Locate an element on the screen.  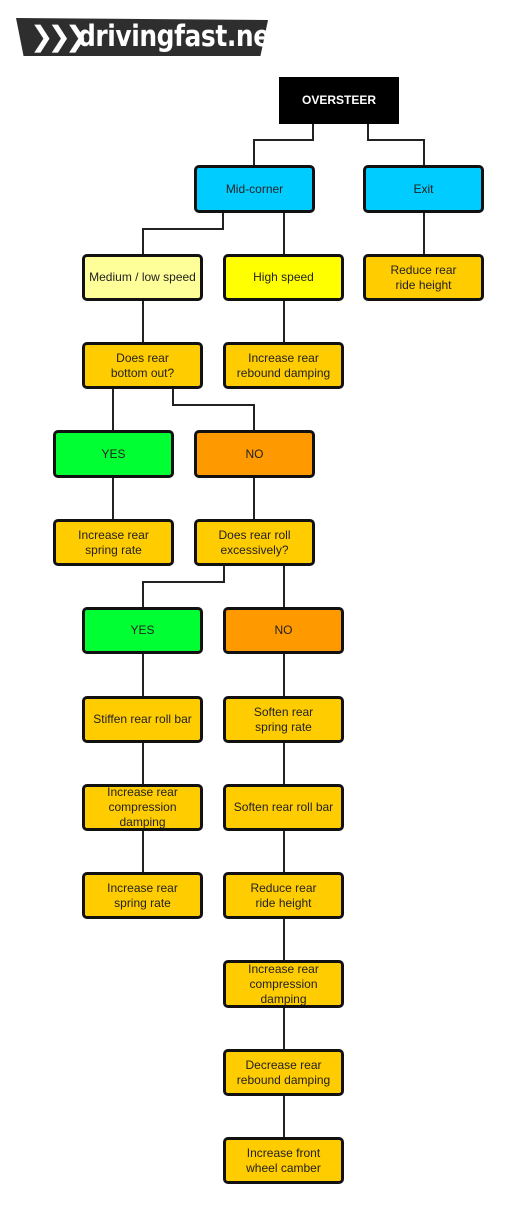
node-increase-camber: Increase front wheel camber is located at coordinates (283, 1160).